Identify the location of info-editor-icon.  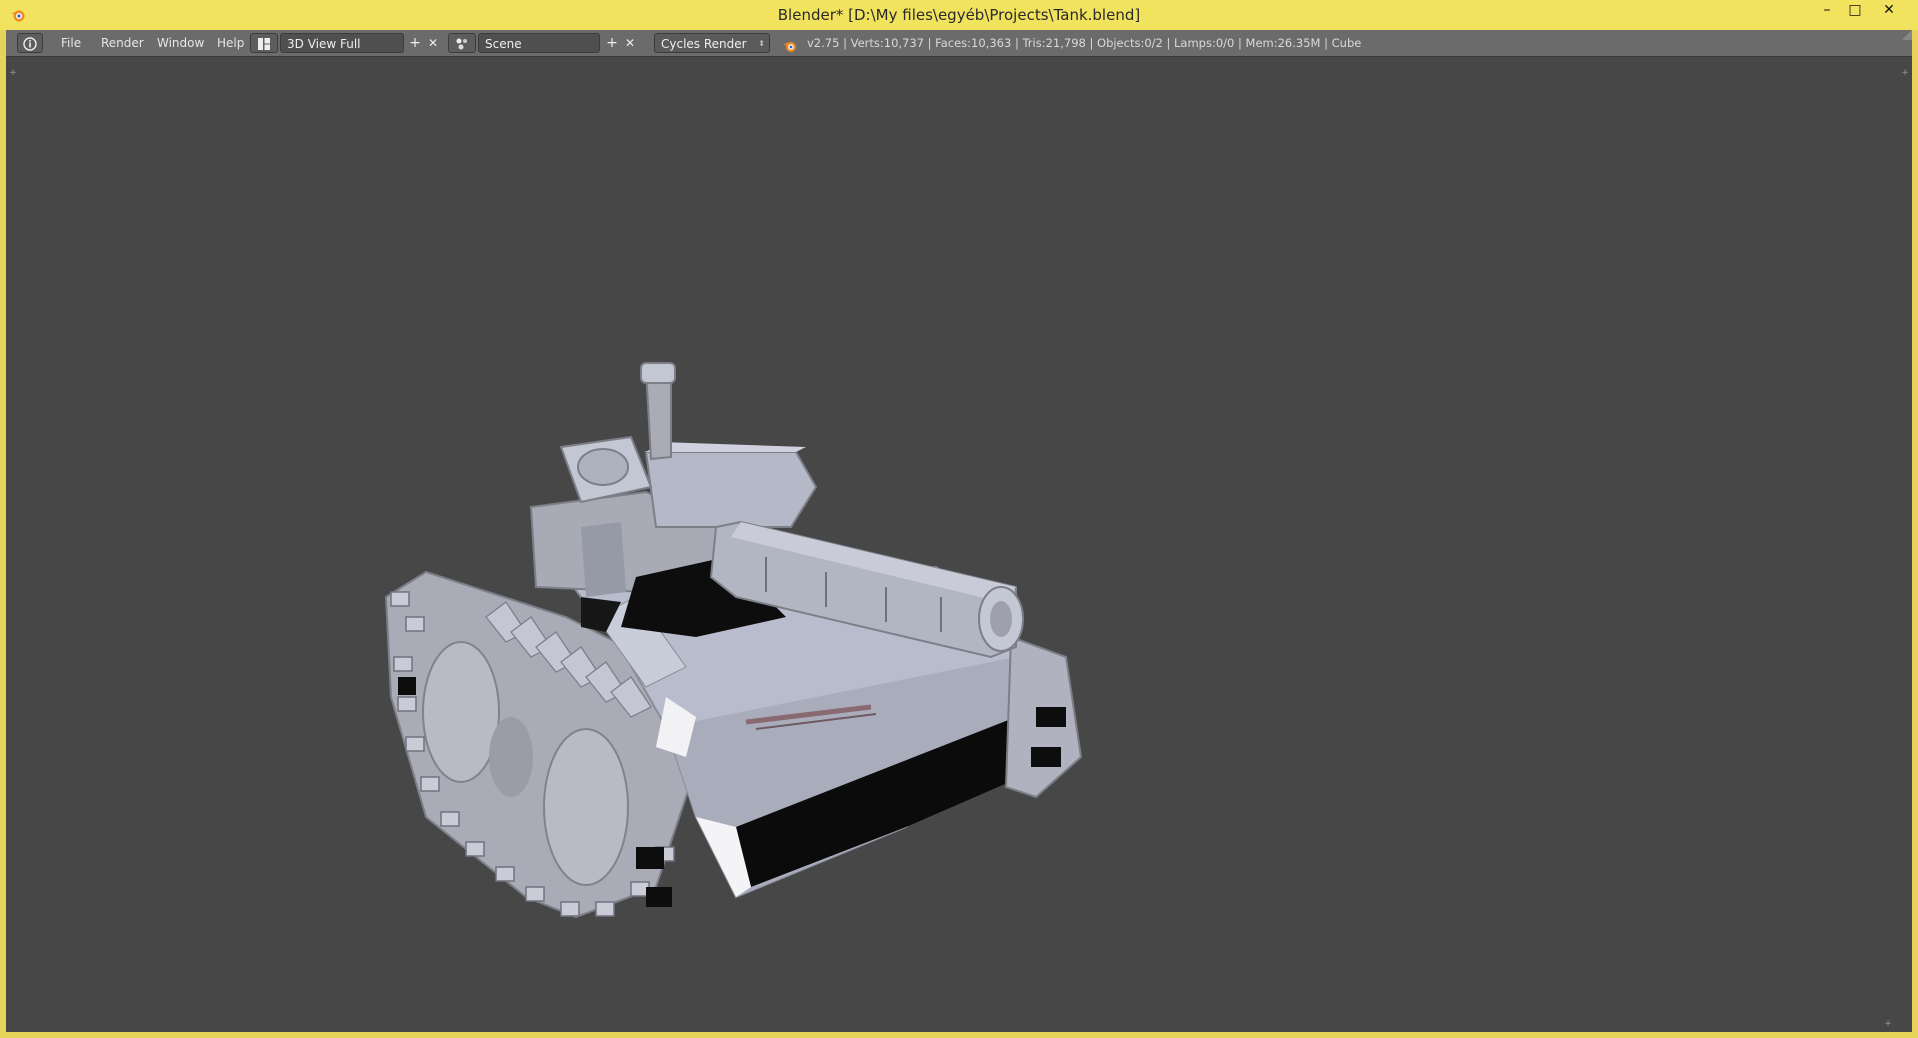
(30, 44).